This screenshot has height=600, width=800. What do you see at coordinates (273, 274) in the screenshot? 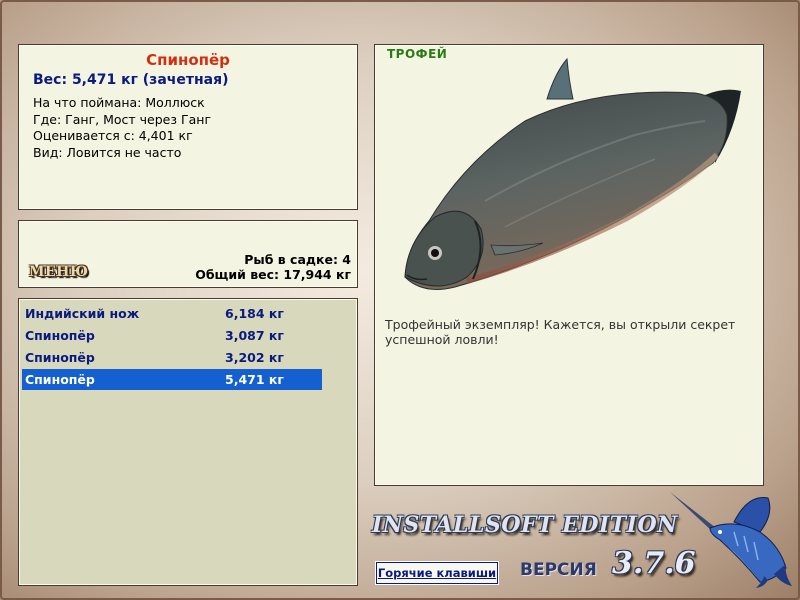
I see `total-weight: Общий вес: 17,944 кг` at bounding box center [273, 274].